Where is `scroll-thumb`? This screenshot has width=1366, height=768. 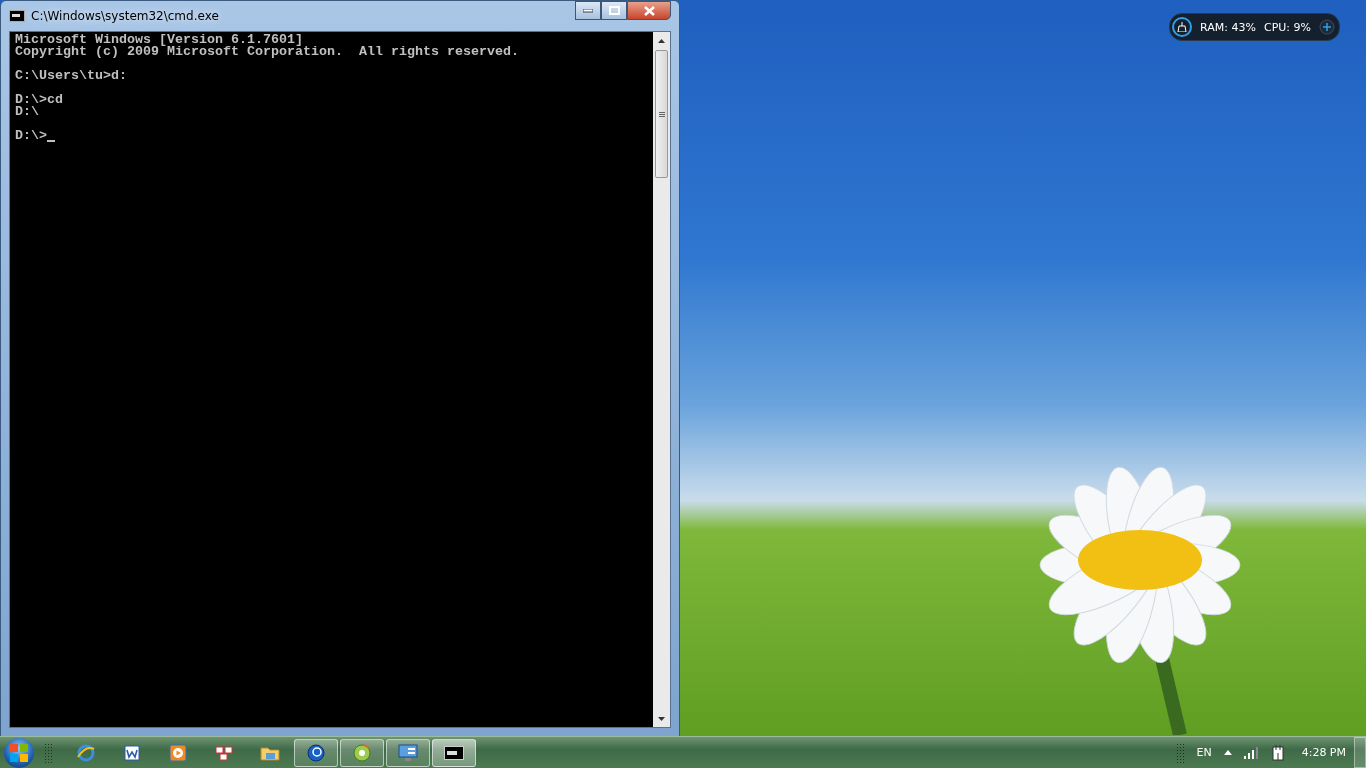
scroll-thumb is located at coordinates (661, 114).